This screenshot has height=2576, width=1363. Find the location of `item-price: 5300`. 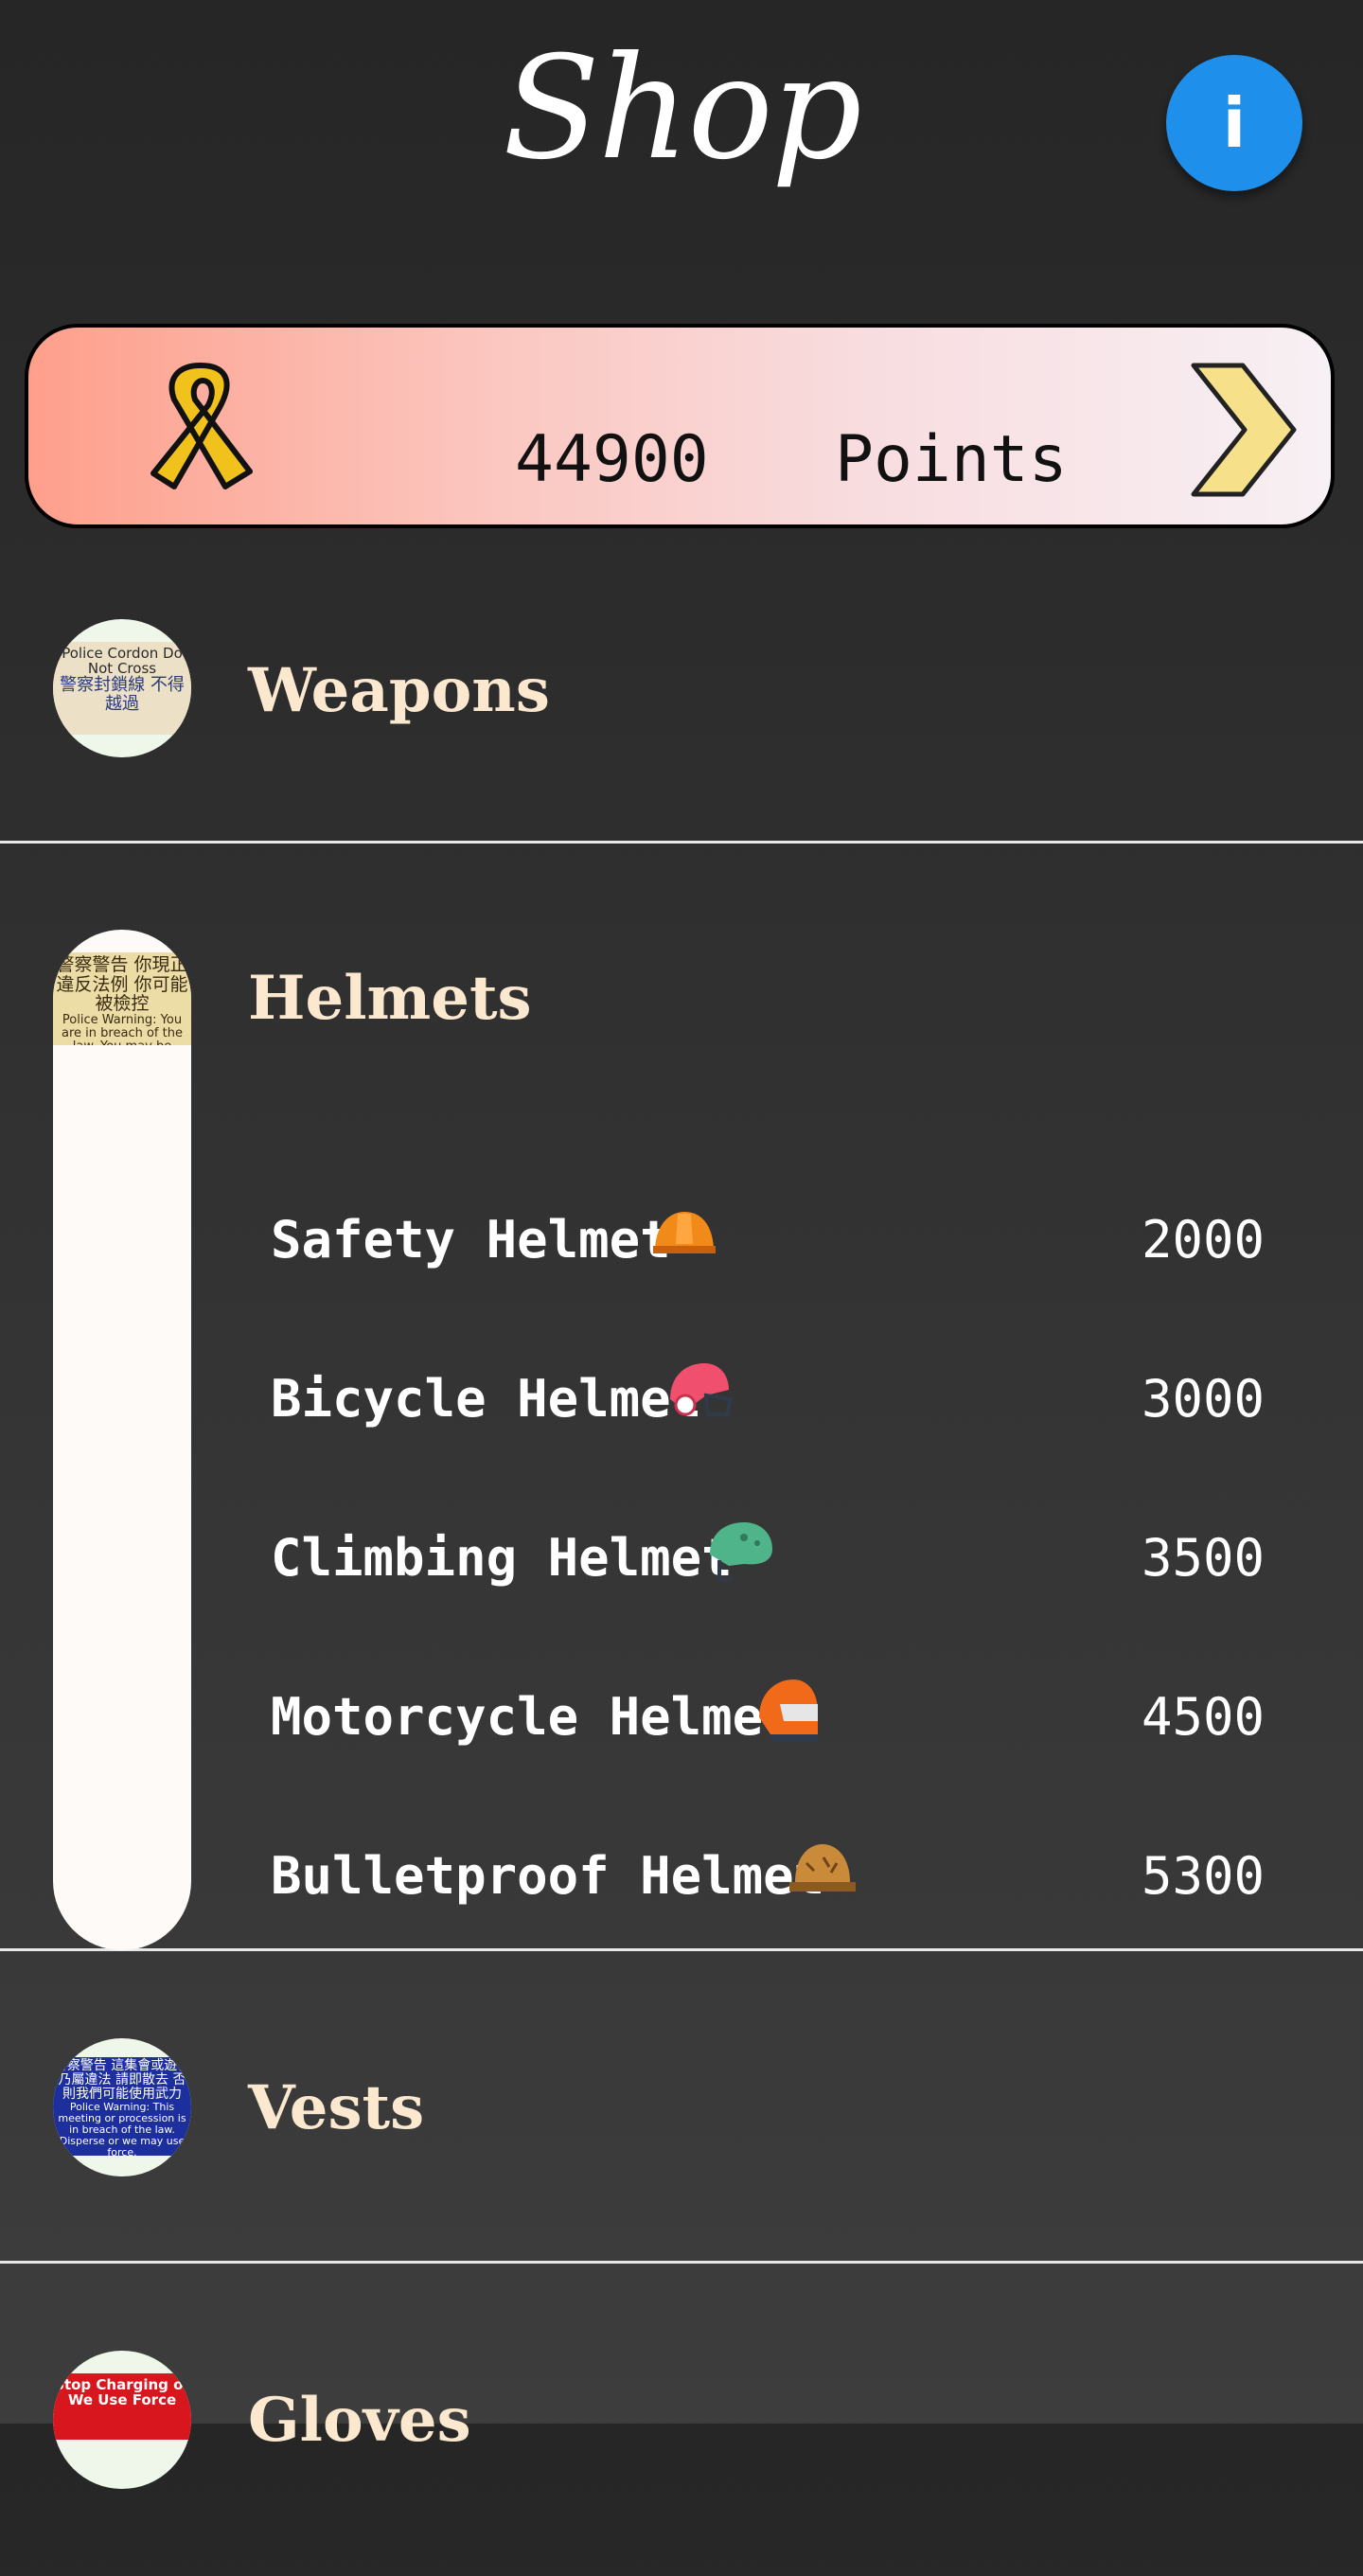

item-price: 5300 is located at coordinates (1203, 1876).